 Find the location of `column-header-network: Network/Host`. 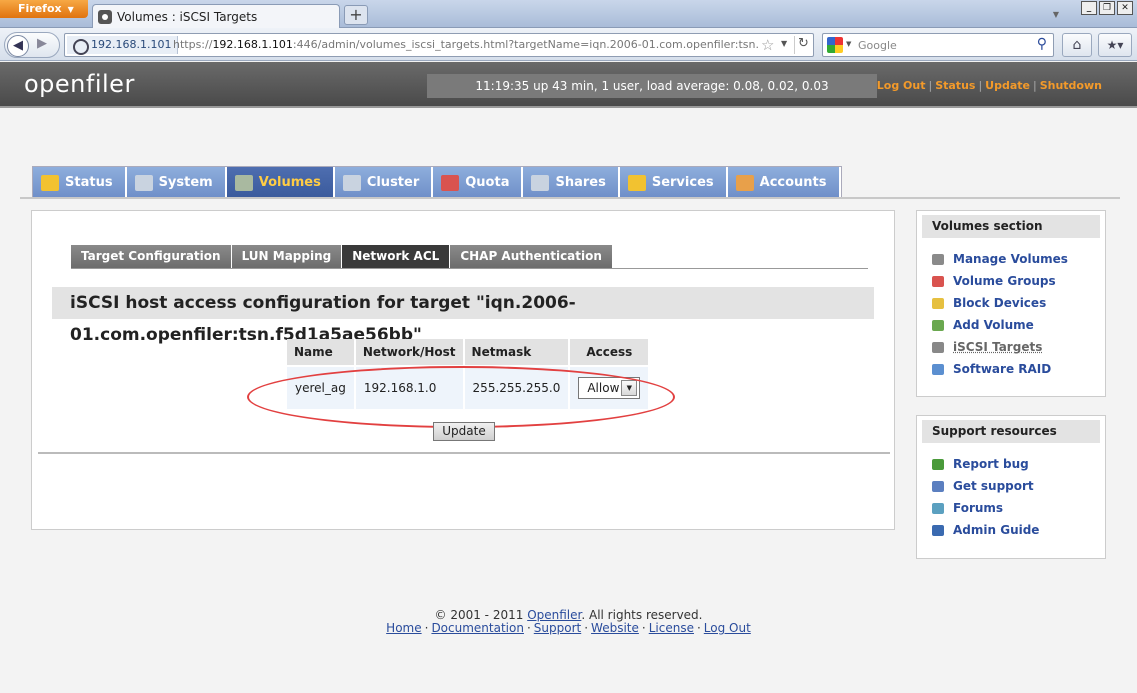

column-header-network: Network/Host is located at coordinates (409, 352).